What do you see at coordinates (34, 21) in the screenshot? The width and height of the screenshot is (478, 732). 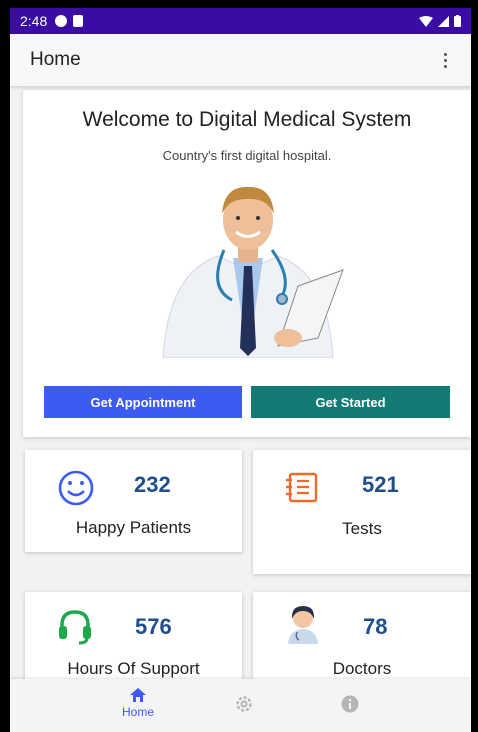 I see `status-time: 2:48` at bounding box center [34, 21].